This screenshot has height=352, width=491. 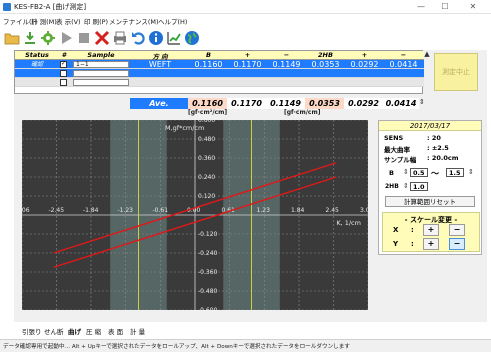 I want to click on scale-x-minus-button: −, so click(x=457, y=230).